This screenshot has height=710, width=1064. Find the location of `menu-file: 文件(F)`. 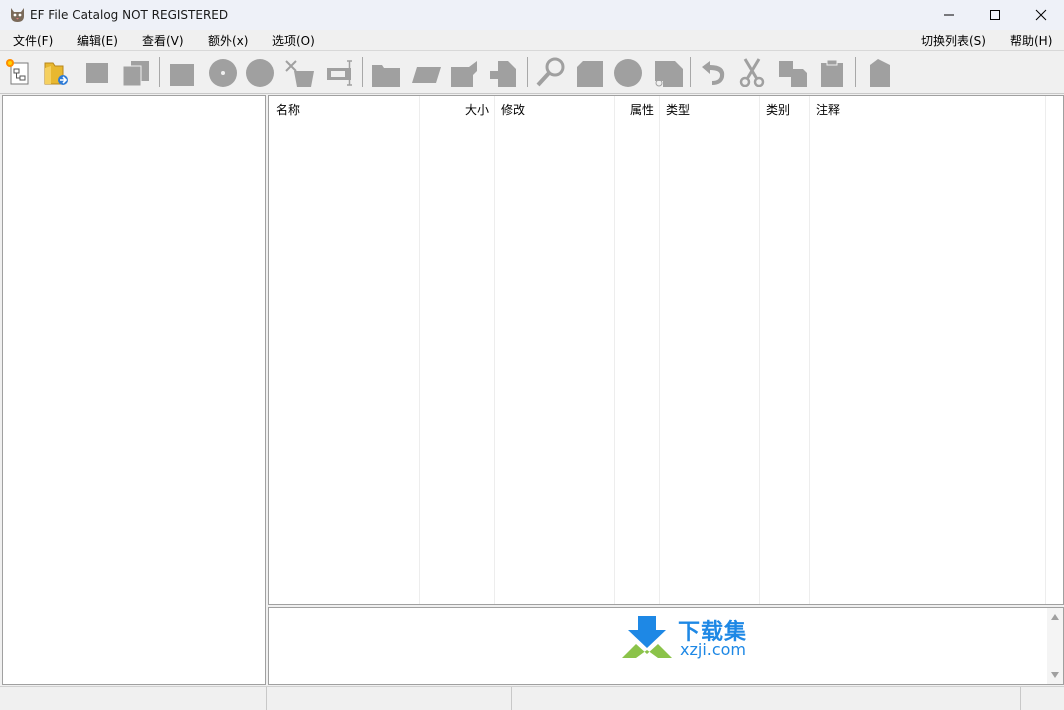

menu-file: 文件(F) is located at coordinates (33, 40).